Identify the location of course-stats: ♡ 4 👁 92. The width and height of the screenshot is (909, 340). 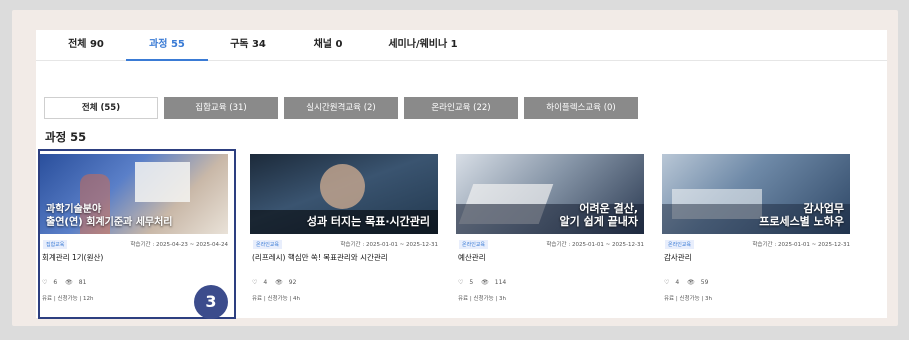
(277, 282).